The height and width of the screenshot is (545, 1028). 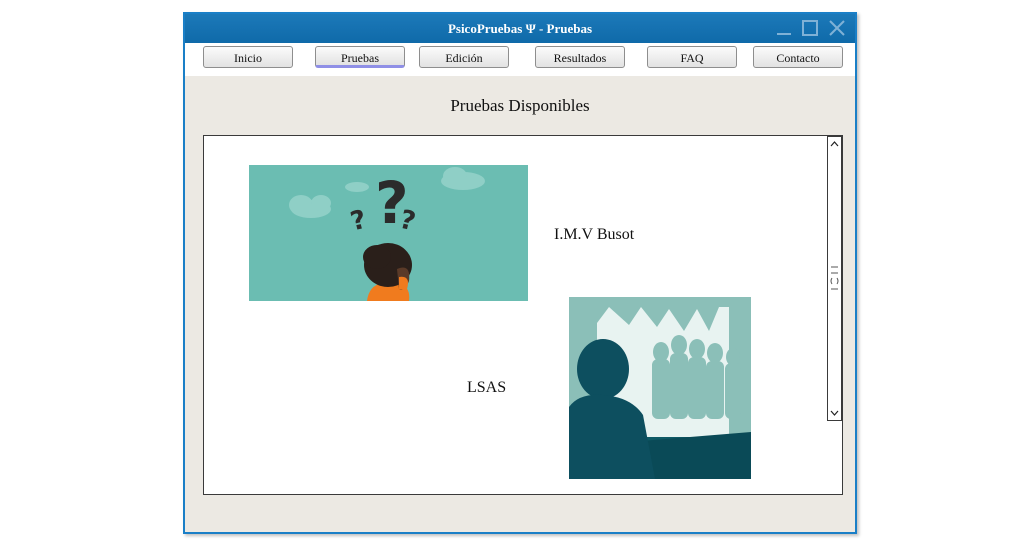 What do you see at coordinates (388, 233) in the screenshot?
I see `question-person-image: ? ? ?` at bounding box center [388, 233].